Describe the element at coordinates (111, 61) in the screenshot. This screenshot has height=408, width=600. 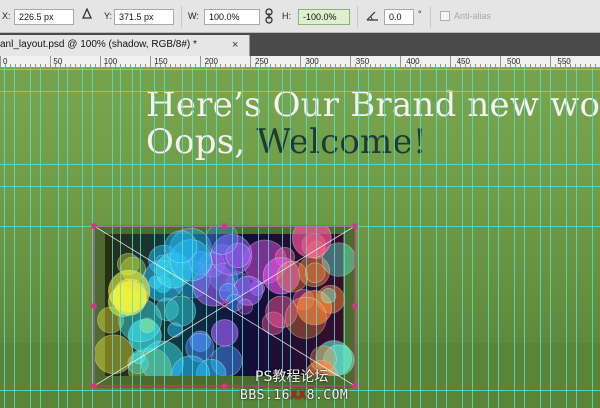
I see `ruler-label: 100` at that location.